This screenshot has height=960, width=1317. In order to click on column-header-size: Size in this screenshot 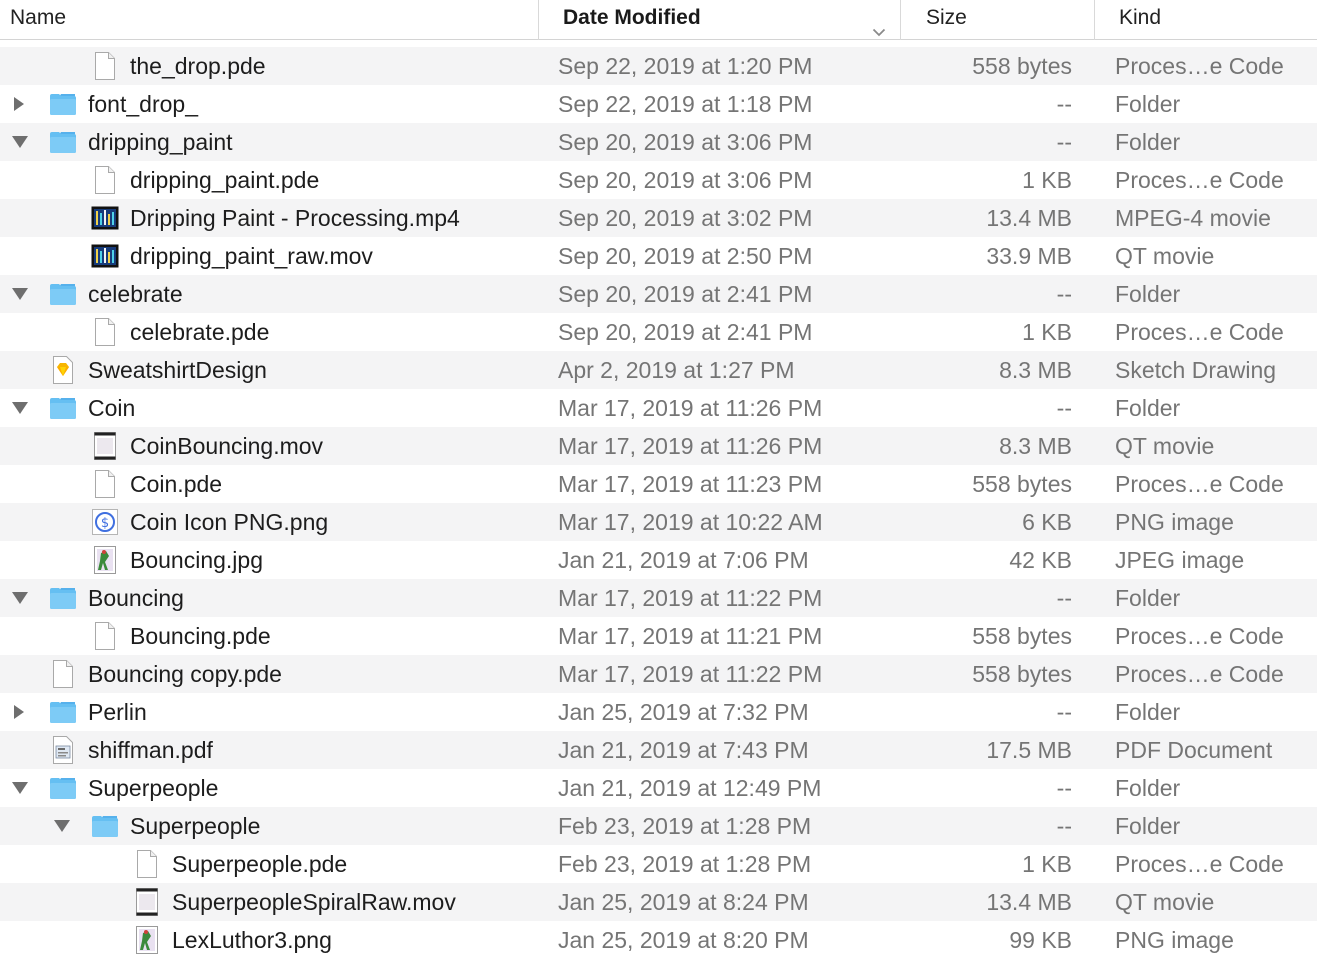, I will do `click(997, 20)`.